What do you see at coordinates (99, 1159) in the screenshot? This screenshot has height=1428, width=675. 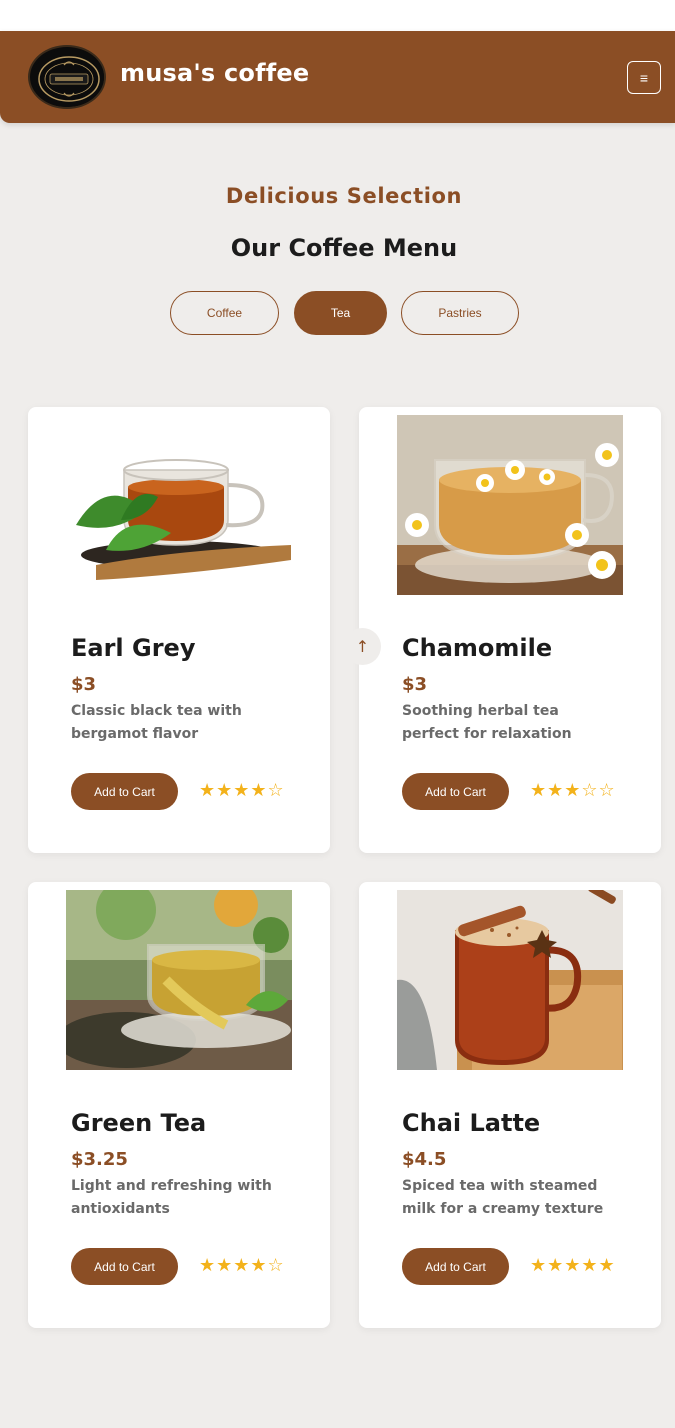 I see `item-price: $3.25` at bounding box center [99, 1159].